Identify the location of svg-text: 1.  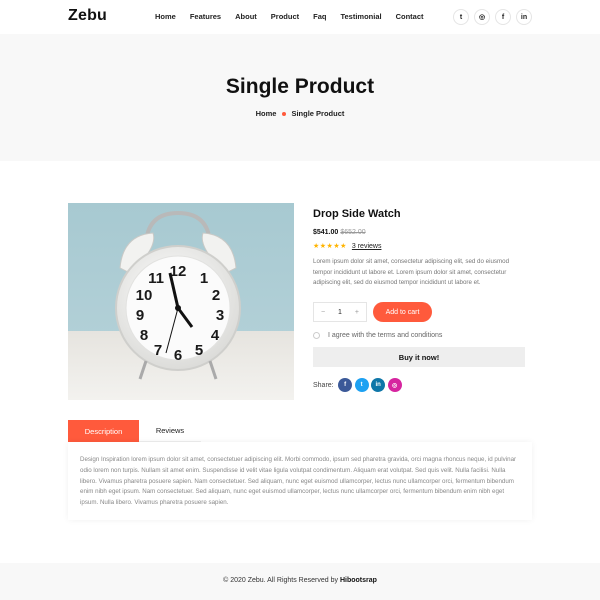
(204, 278).